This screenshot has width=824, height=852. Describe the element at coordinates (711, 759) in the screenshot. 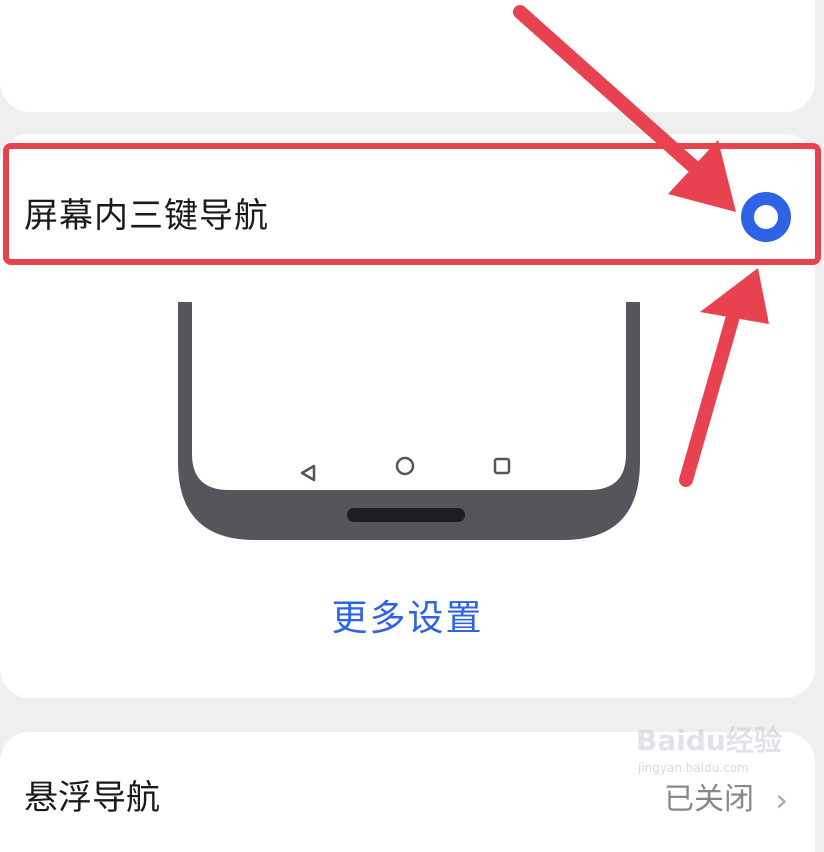

I see `baidu-jingyan-watermark: Baidu经验 jingyan.baidu.com` at that location.